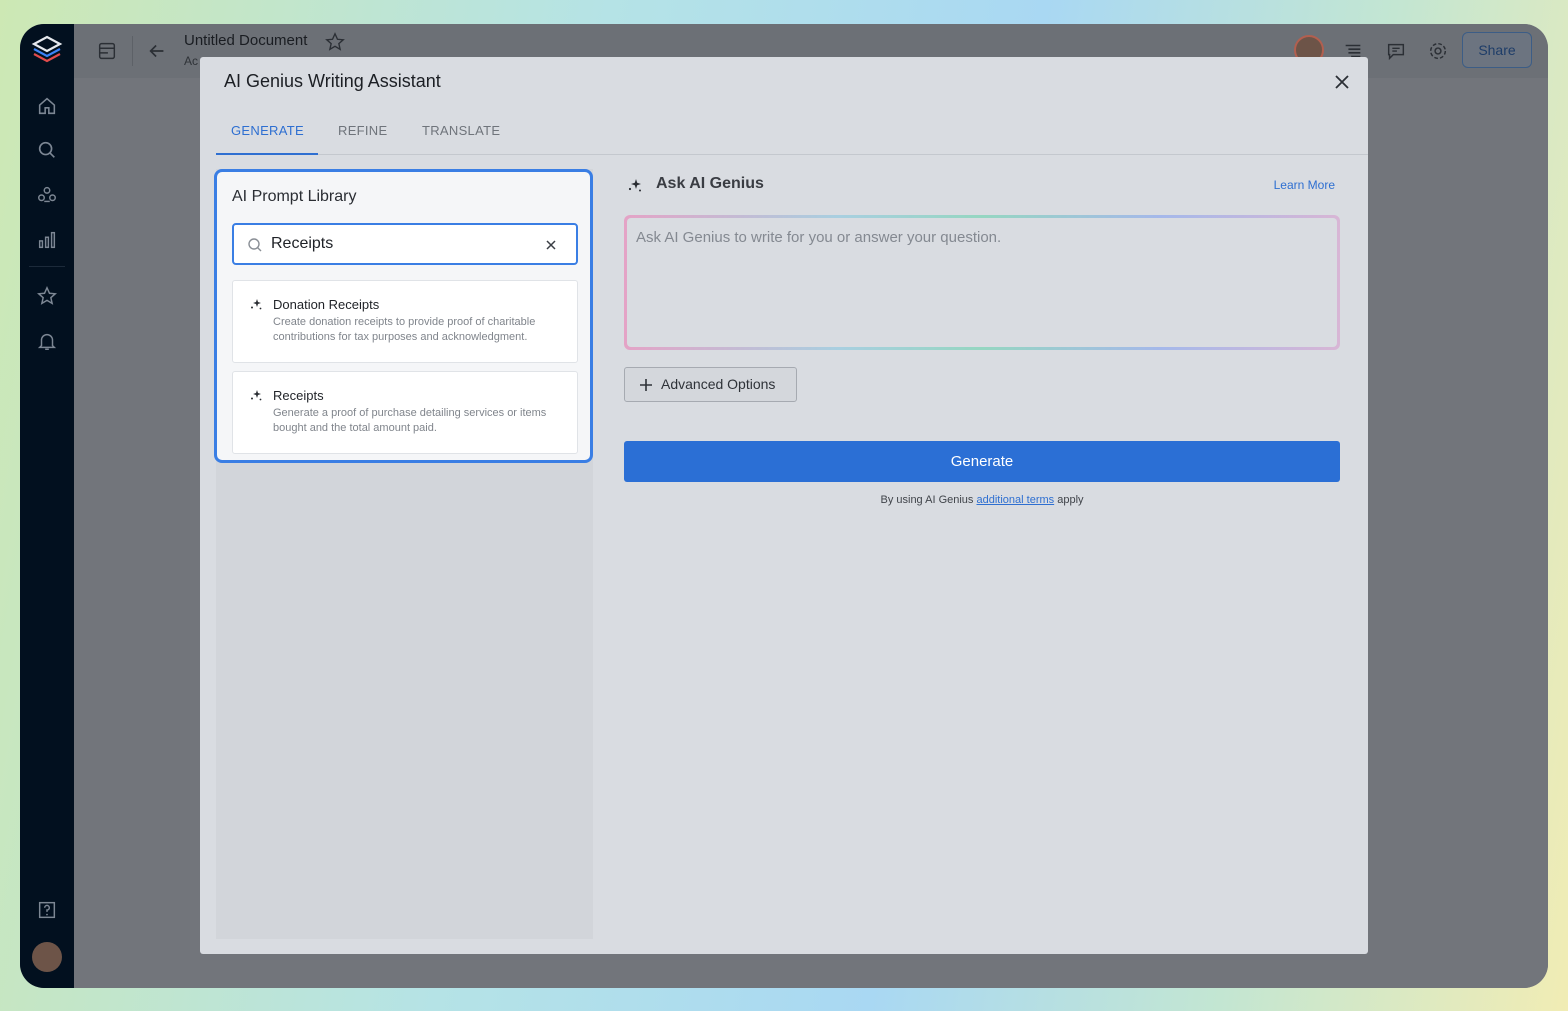 The image size is (1568, 1011). Describe the element at coordinates (792, 136) in the screenshot. I see `modal-tabs: GENERATE REFINE TRANSLATE` at that location.